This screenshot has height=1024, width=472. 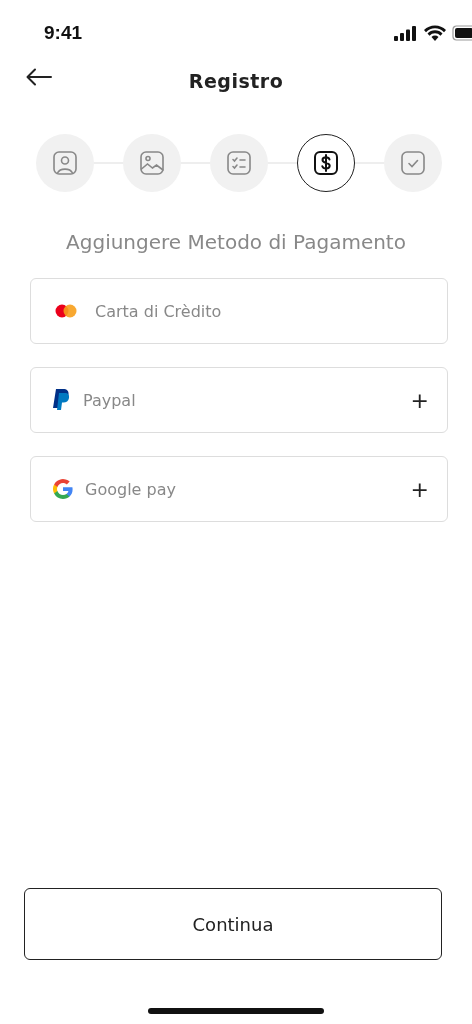 What do you see at coordinates (239, 311) in the screenshot?
I see `payment-method-option: Carta di Crèdito` at bounding box center [239, 311].